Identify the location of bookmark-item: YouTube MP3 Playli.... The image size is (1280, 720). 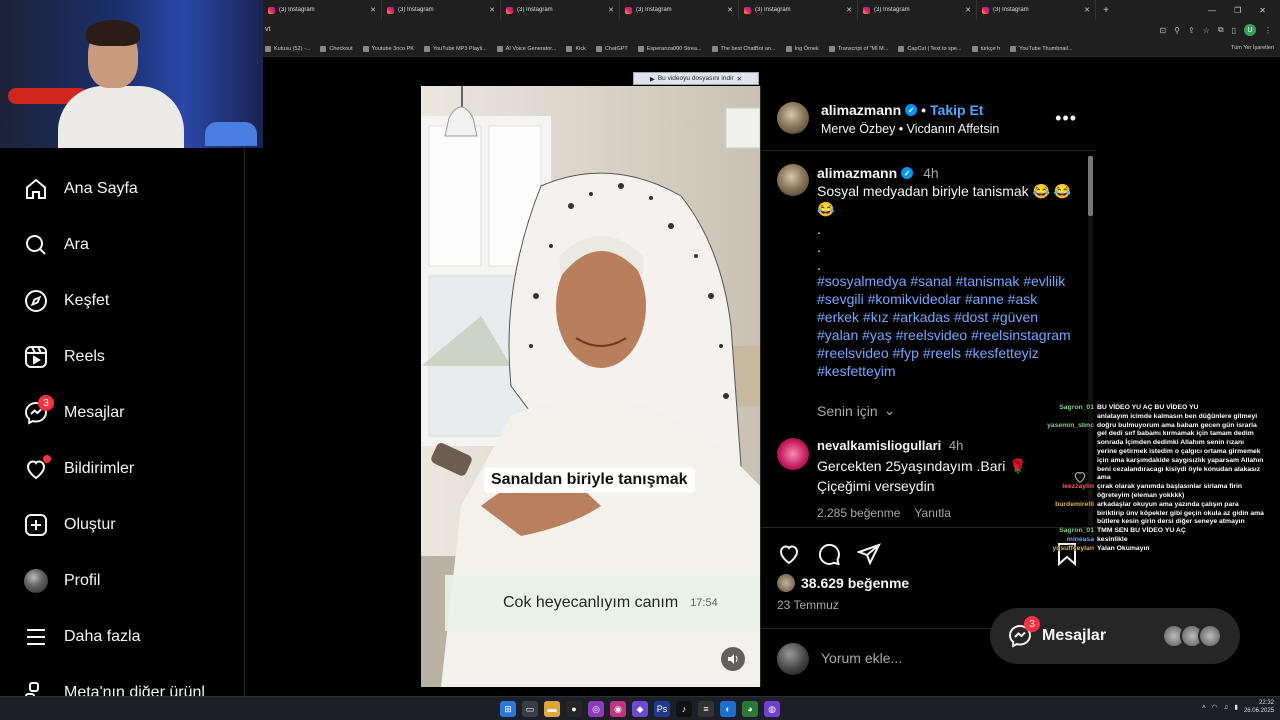
(455, 49).